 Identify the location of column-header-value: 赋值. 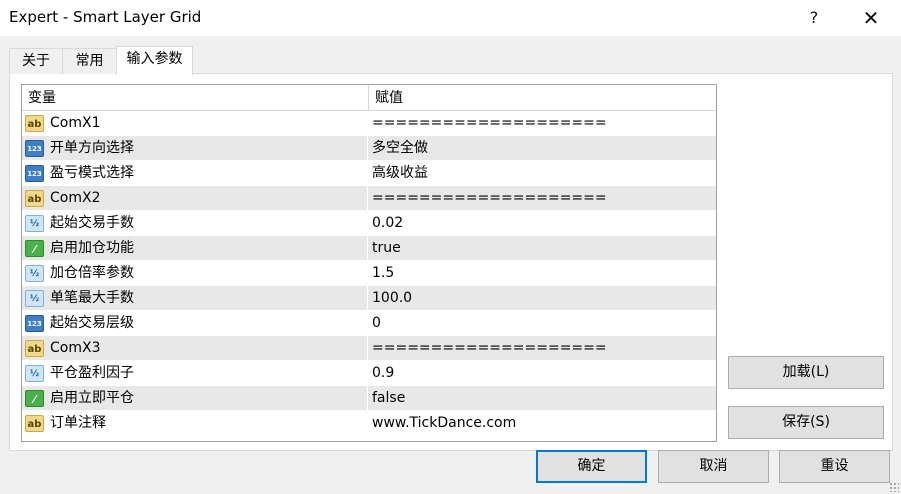
(542, 98).